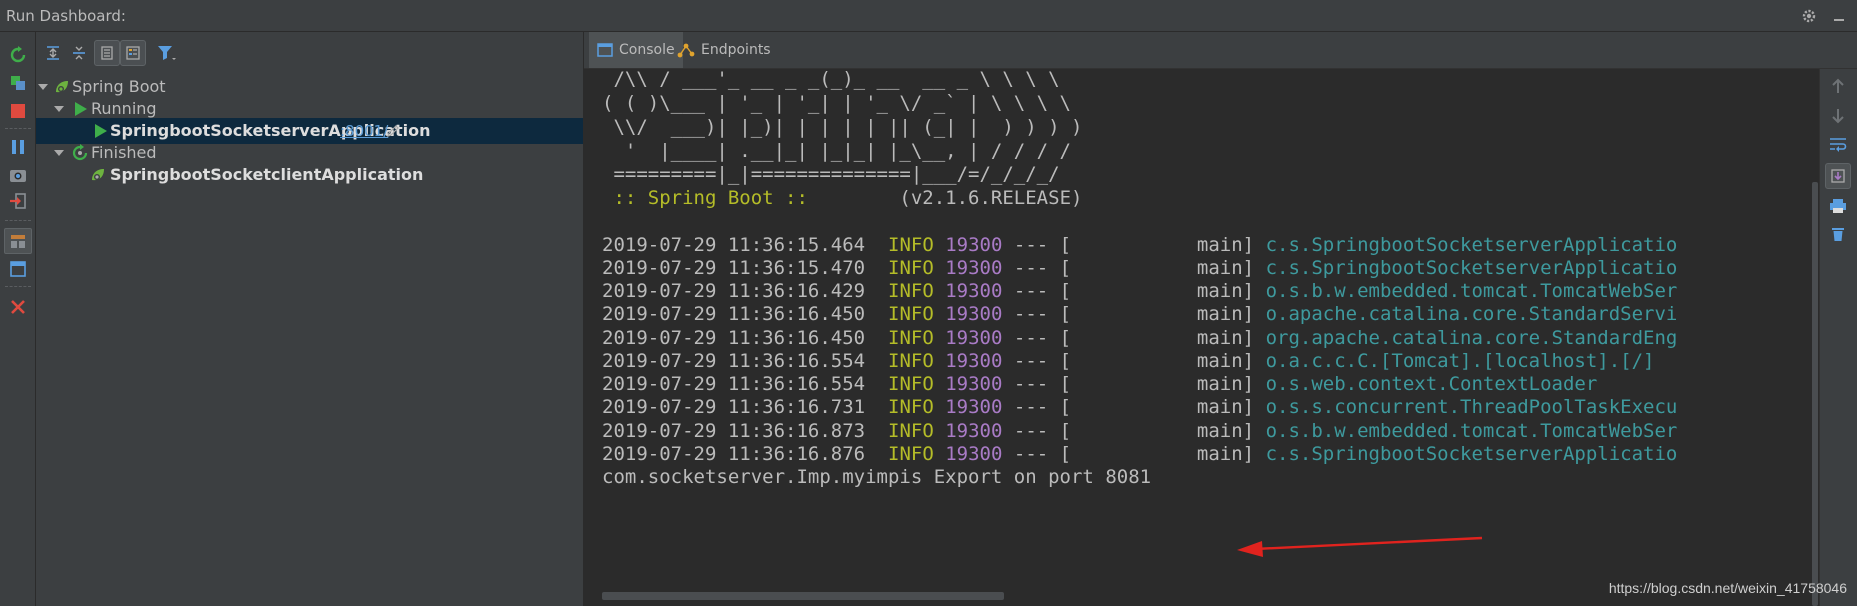 This screenshot has height=606, width=1857. I want to click on collapse-all-icon, so click(79, 53).